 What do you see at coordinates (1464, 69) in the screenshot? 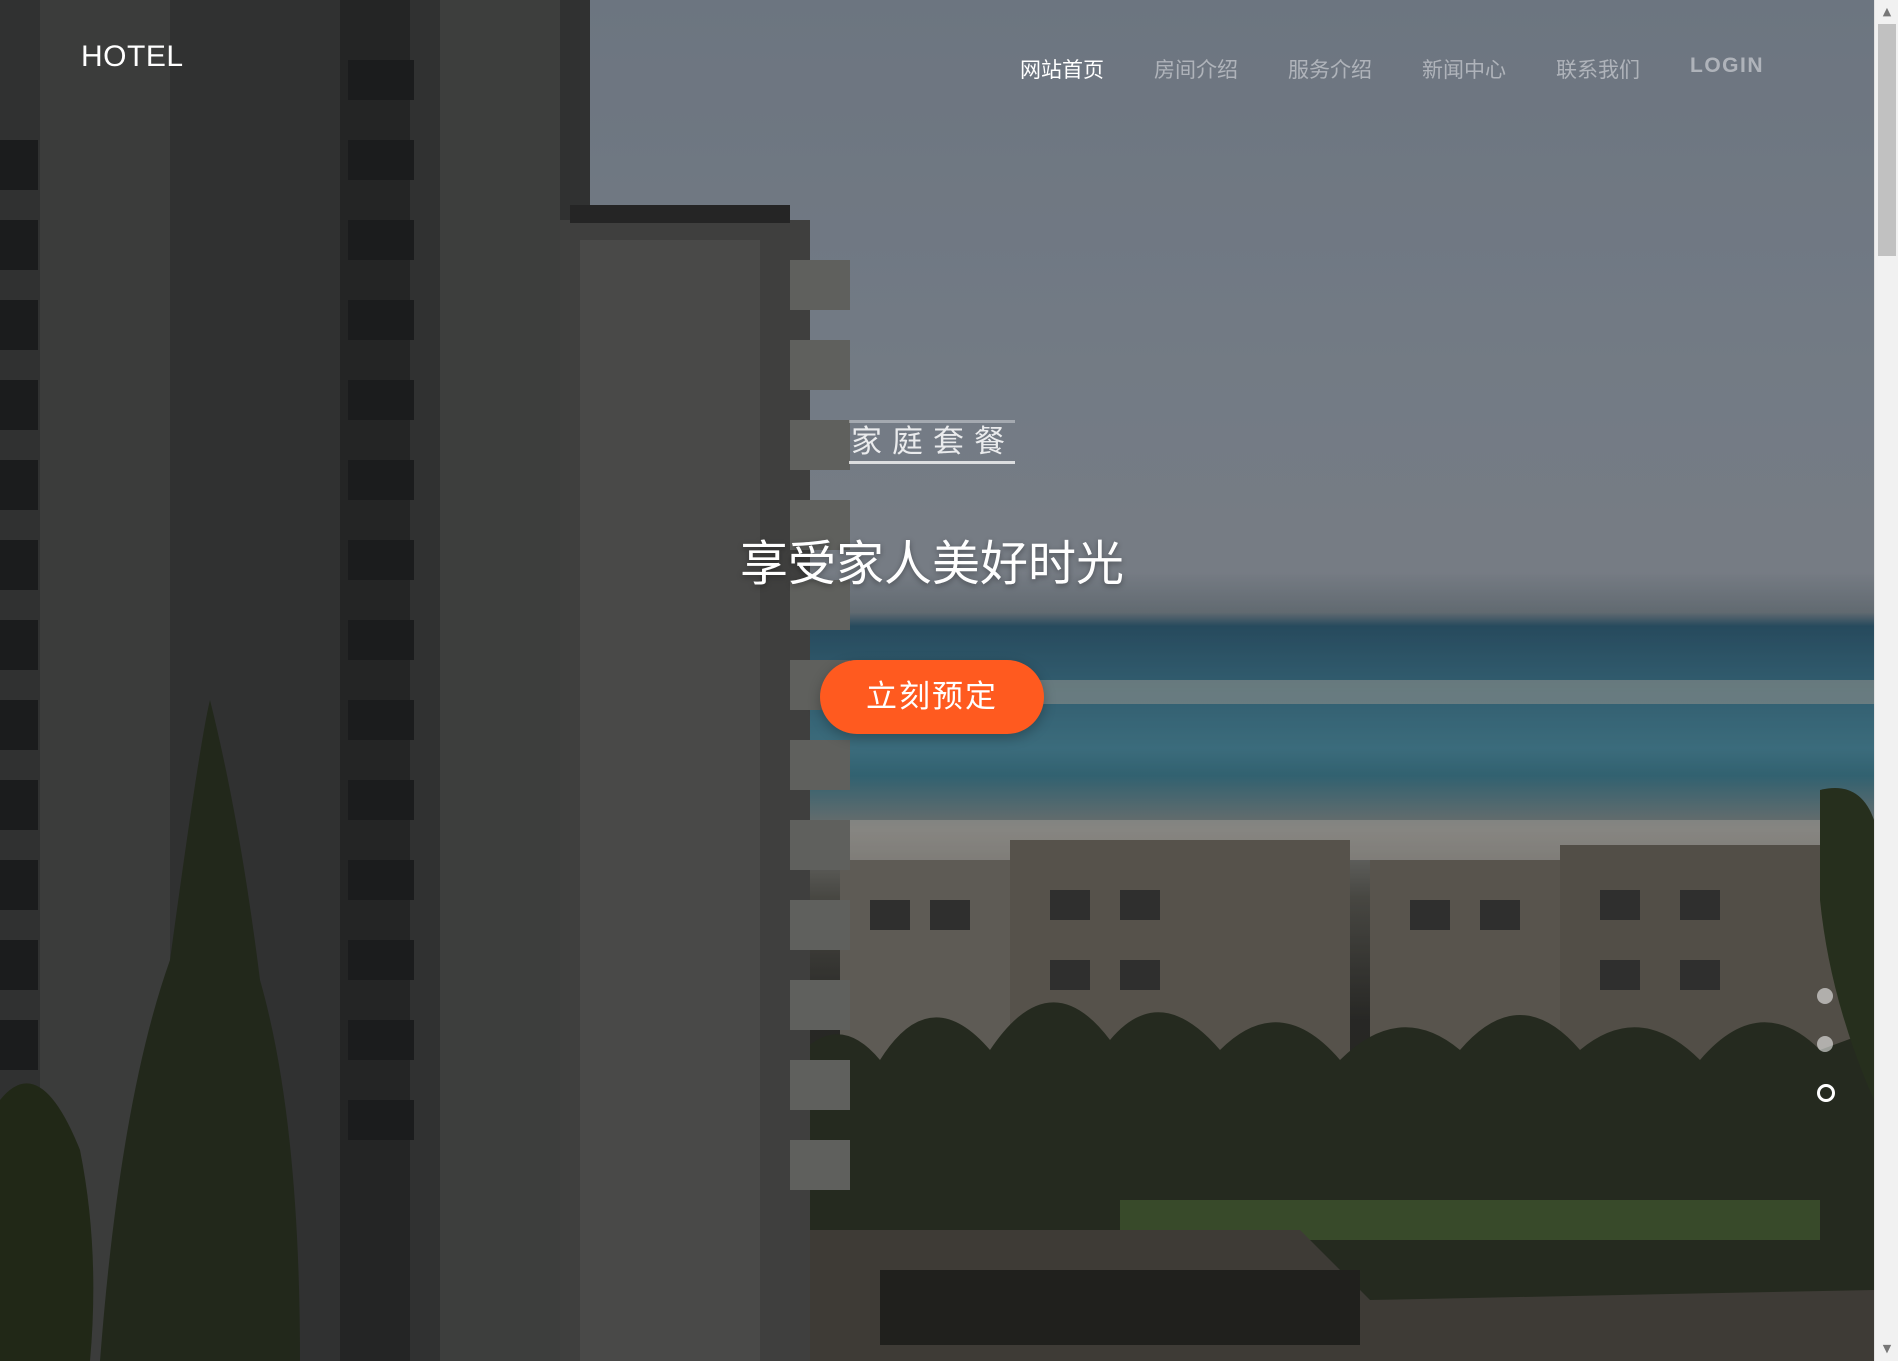
I see `nav-item-news: 新闻中心` at bounding box center [1464, 69].